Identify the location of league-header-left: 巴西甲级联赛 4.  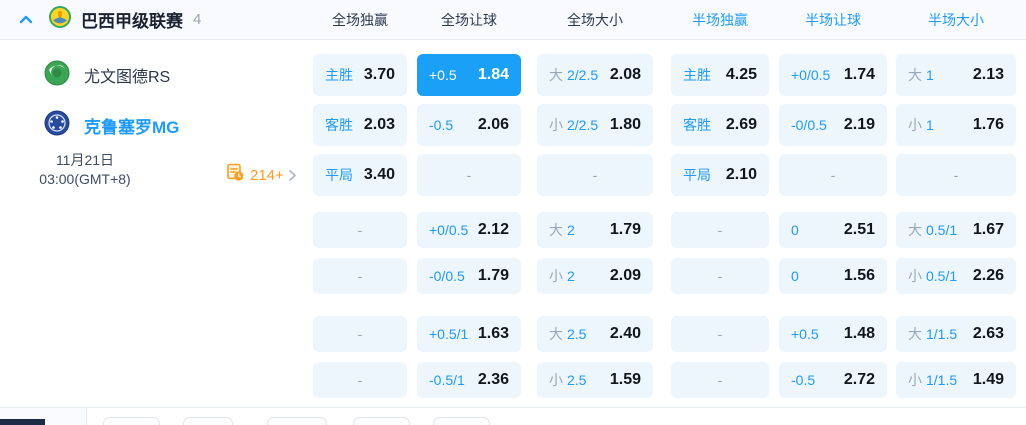
(156, 19).